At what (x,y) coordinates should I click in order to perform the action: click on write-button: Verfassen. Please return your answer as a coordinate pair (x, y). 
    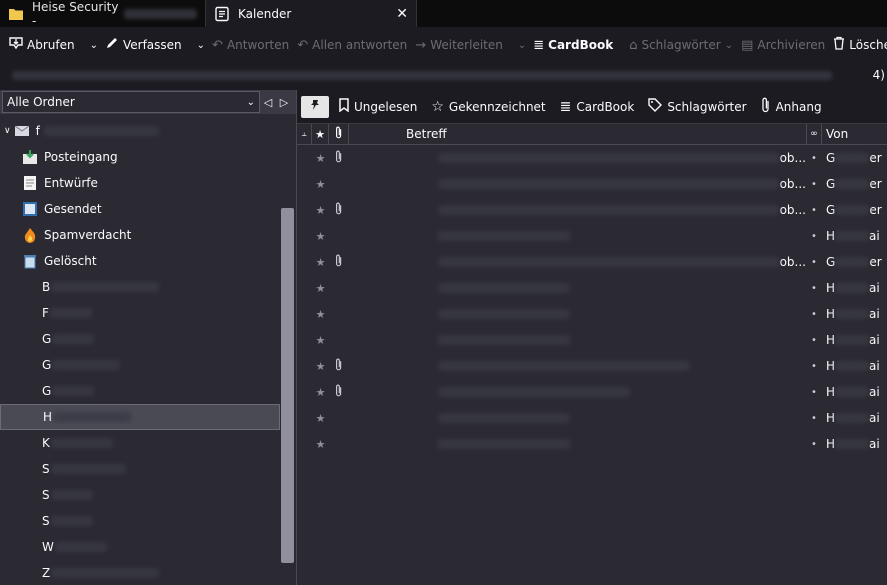
    Looking at the image, I should click on (143, 45).